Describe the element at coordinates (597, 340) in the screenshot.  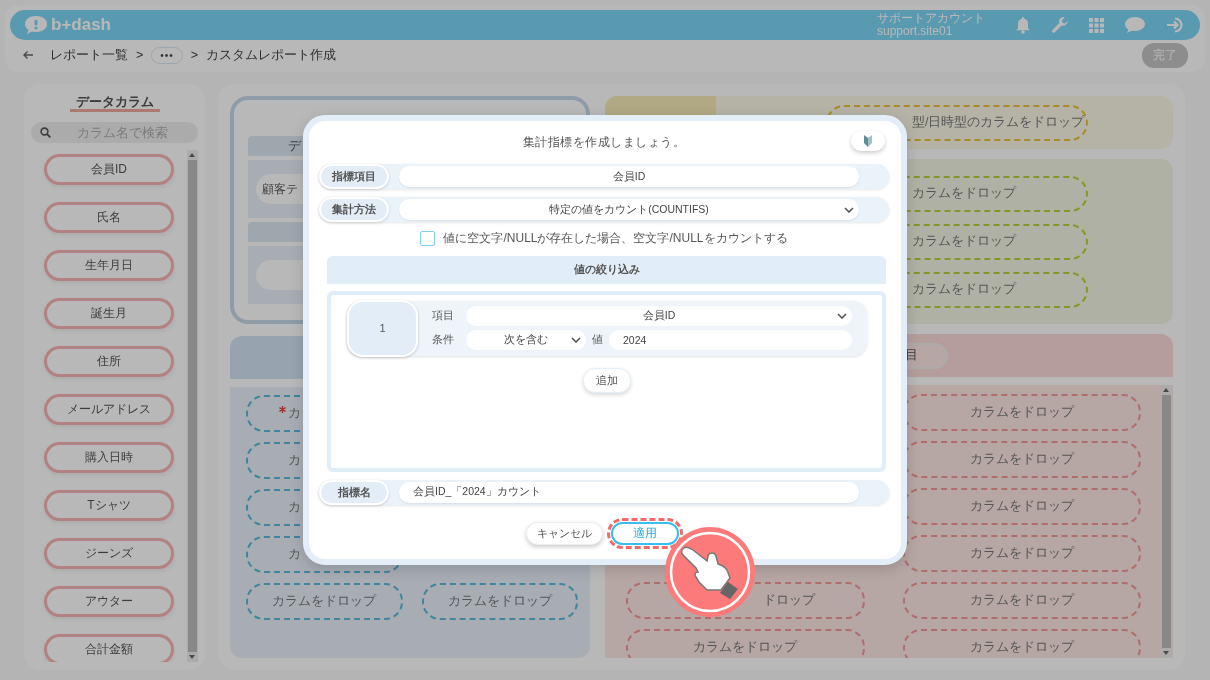
I see `field-label: 値` at that location.